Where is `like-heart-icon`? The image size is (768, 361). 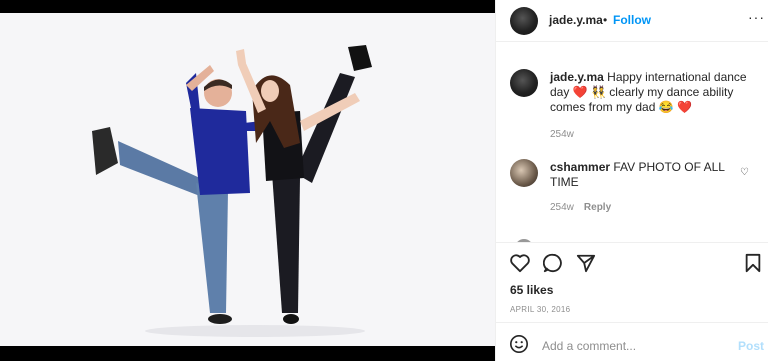 like-heart-icon is located at coordinates (520, 265).